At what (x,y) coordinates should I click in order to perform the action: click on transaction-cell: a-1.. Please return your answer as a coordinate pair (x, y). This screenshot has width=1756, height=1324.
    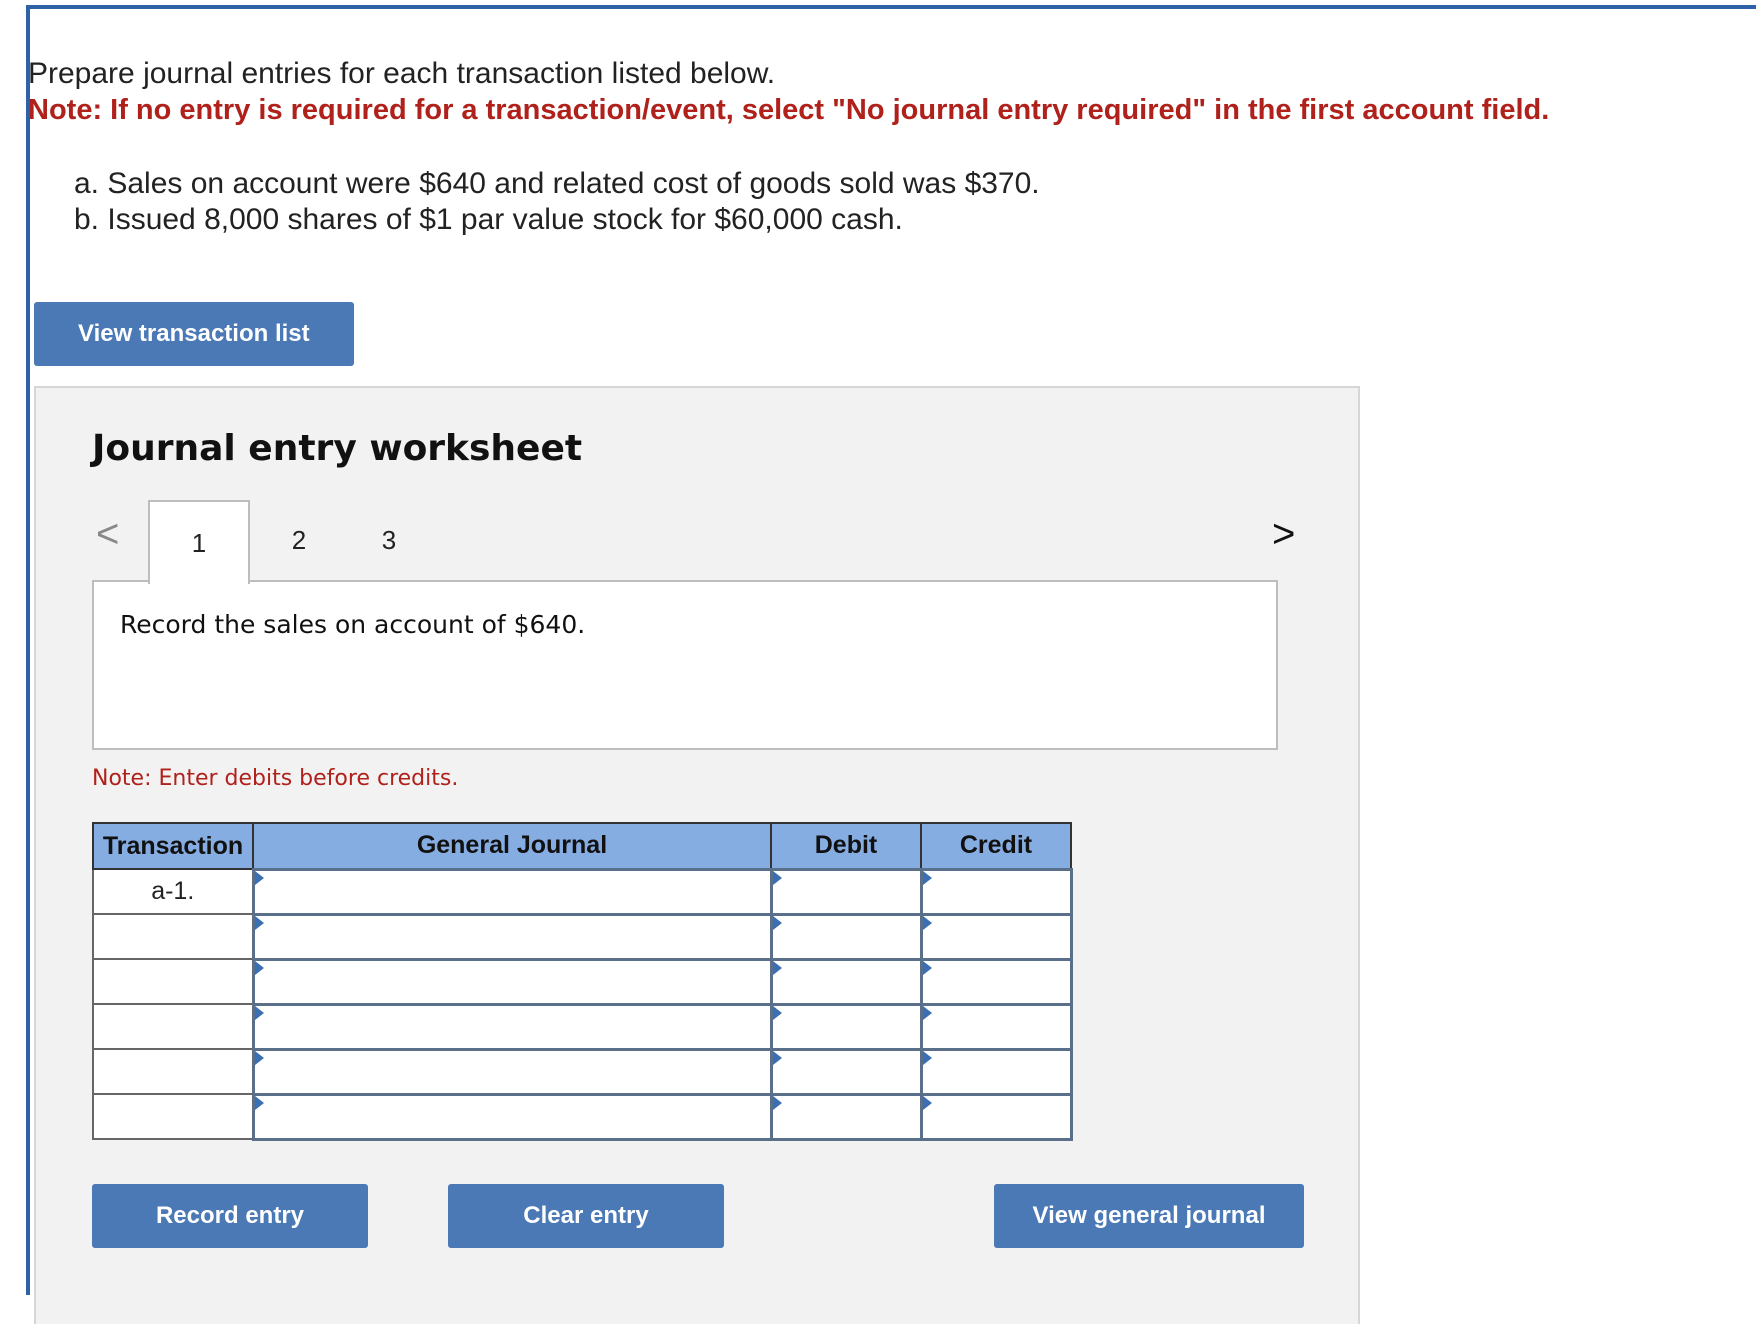
    Looking at the image, I should click on (173, 891).